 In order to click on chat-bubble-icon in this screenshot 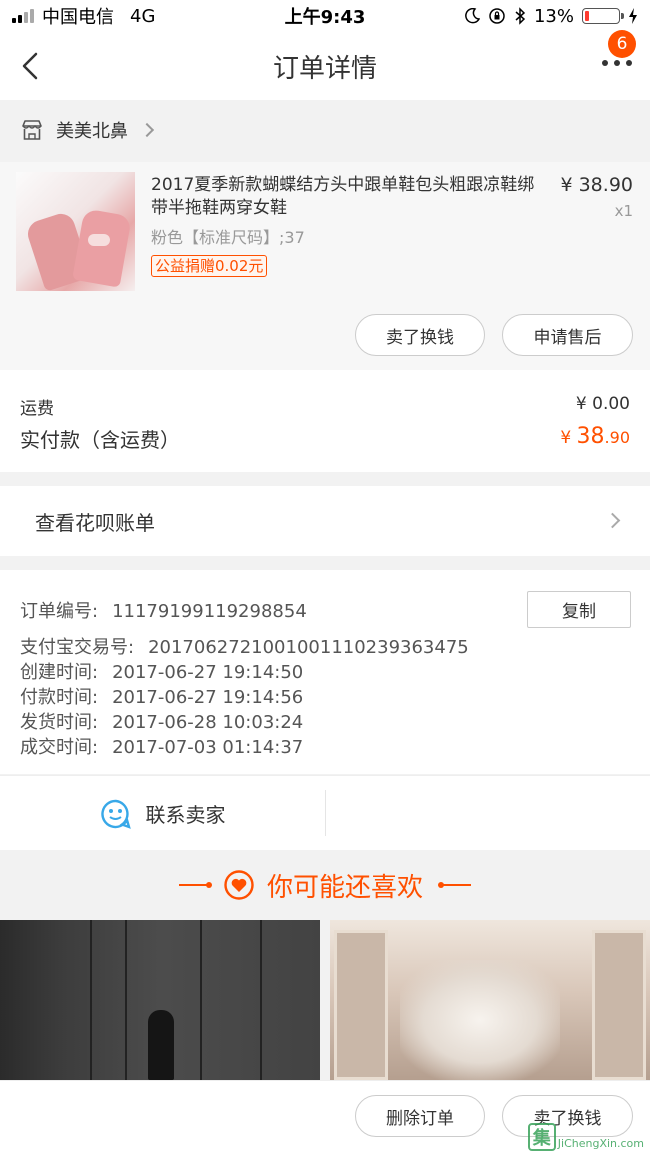, I will do `click(115, 814)`.